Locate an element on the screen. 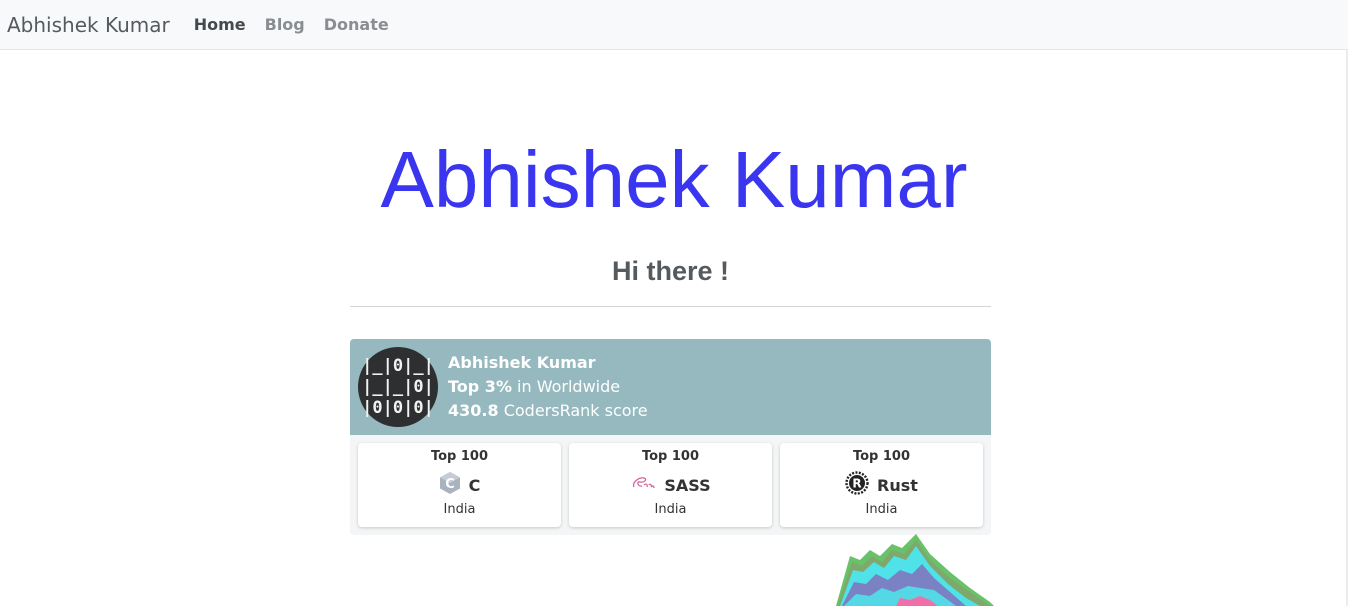  avatar-line: |0|0|0| is located at coordinates (398, 407).